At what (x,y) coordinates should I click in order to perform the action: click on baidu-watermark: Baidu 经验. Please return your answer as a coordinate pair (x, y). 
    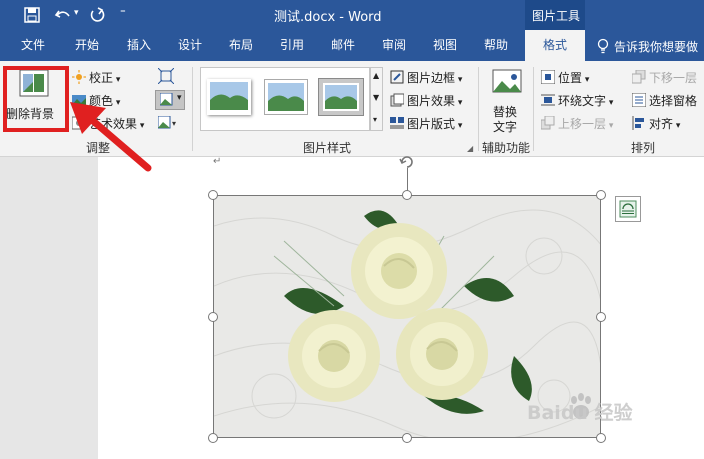
    Looking at the image, I should click on (592, 410).